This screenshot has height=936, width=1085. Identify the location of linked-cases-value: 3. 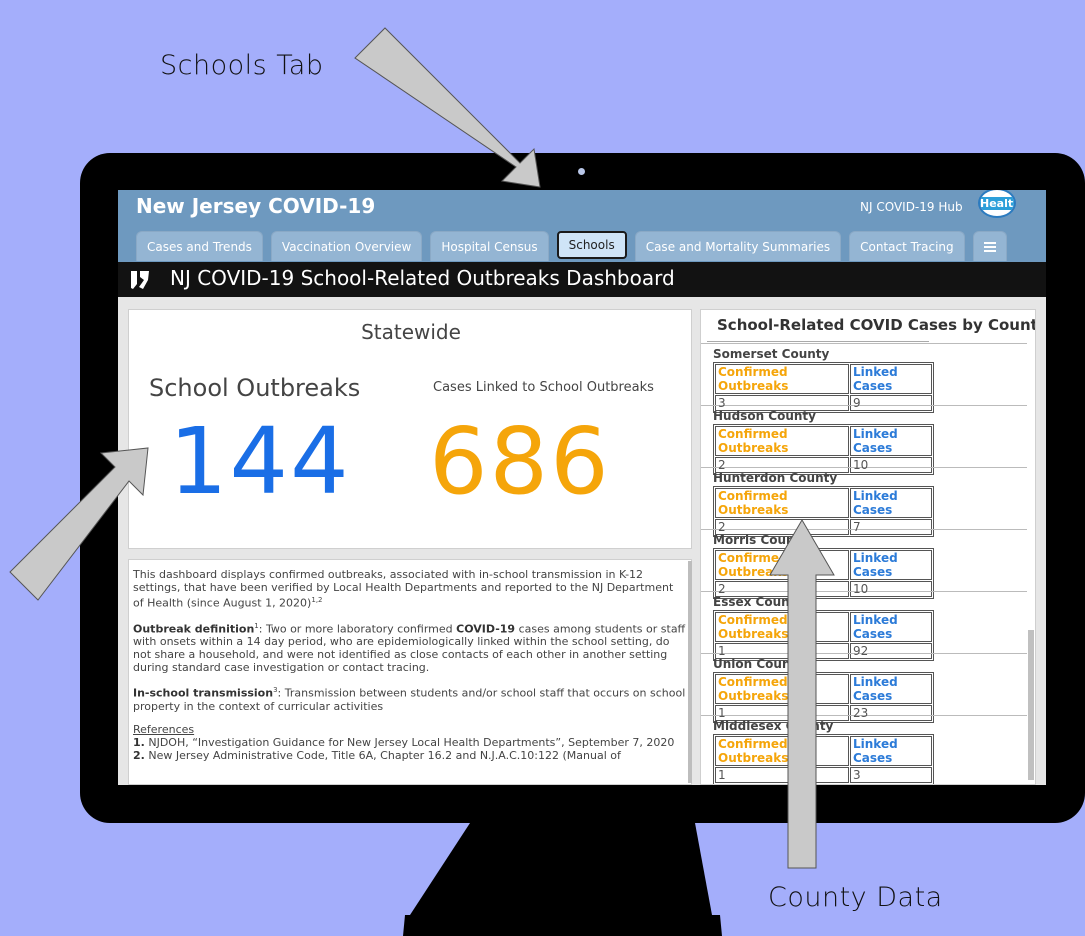
(891, 775).